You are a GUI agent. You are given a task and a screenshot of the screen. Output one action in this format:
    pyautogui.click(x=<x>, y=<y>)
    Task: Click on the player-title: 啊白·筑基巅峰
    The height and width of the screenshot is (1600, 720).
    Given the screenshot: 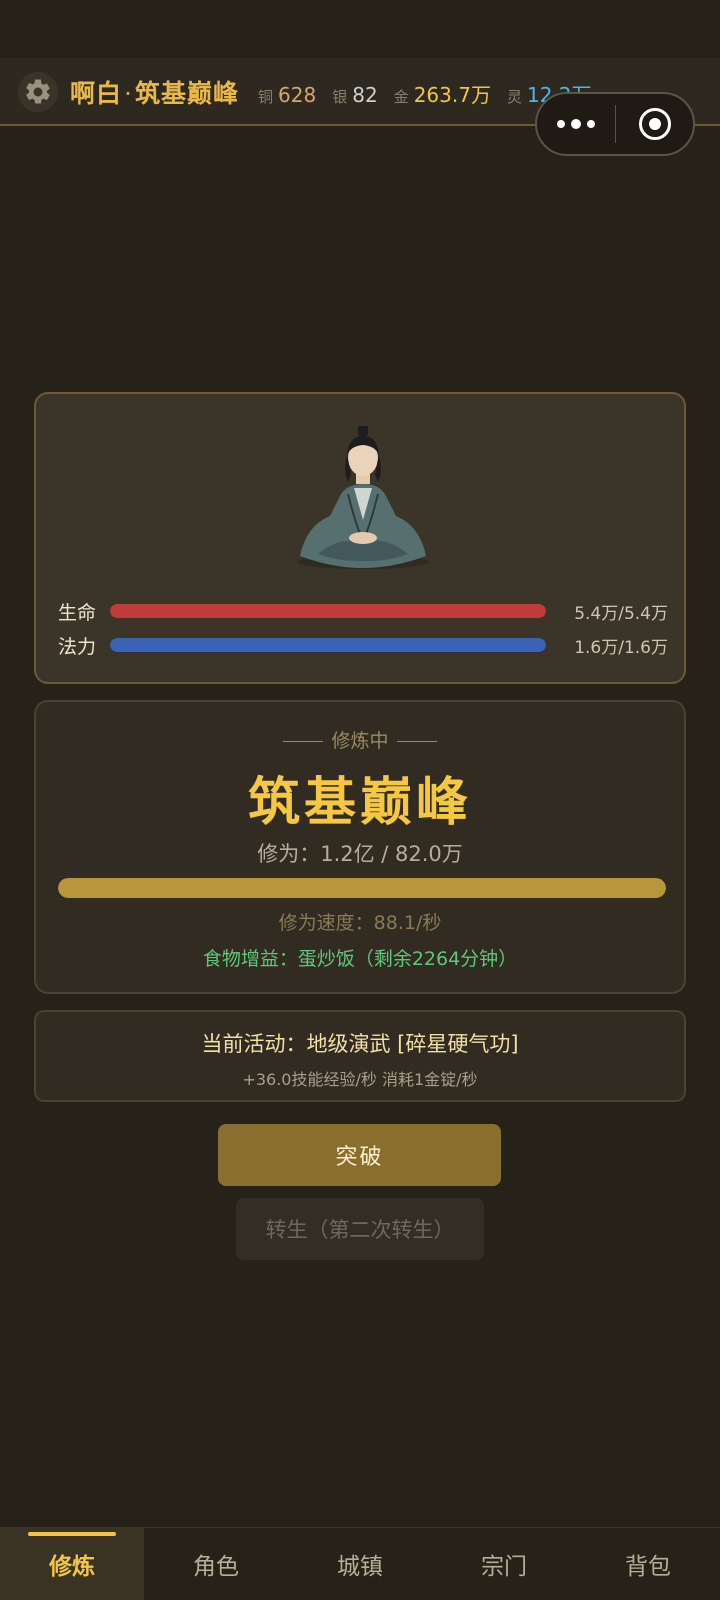 What is the action you would take?
    pyautogui.click(x=154, y=92)
    